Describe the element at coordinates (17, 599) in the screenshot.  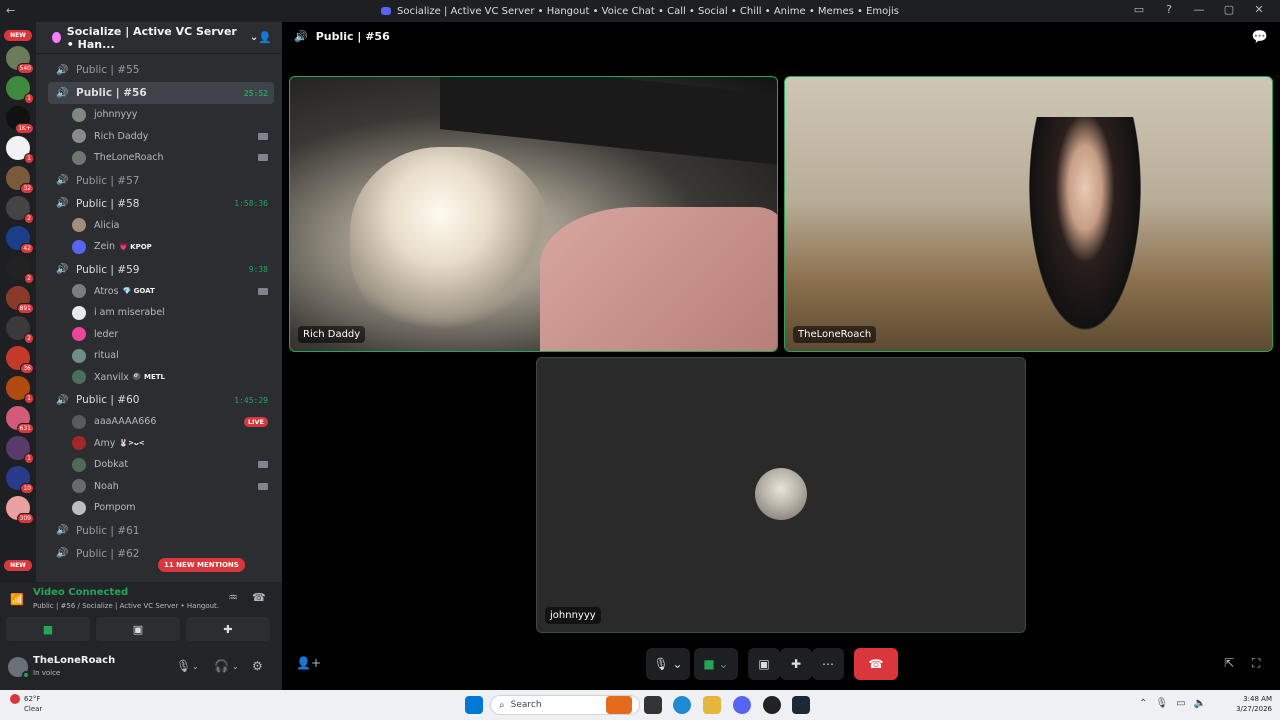
I see `signal-icon: 📶` at that location.